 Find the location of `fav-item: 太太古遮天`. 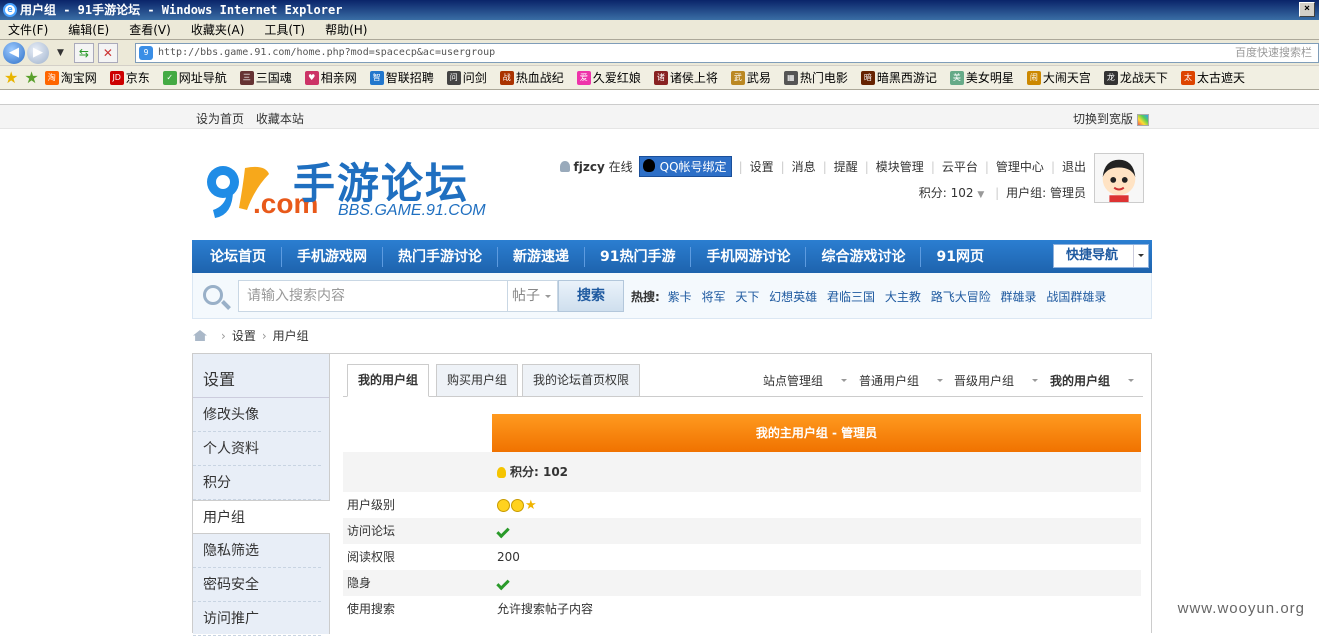

fav-item: 太太古遮天 is located at coordinates (1212, 77).